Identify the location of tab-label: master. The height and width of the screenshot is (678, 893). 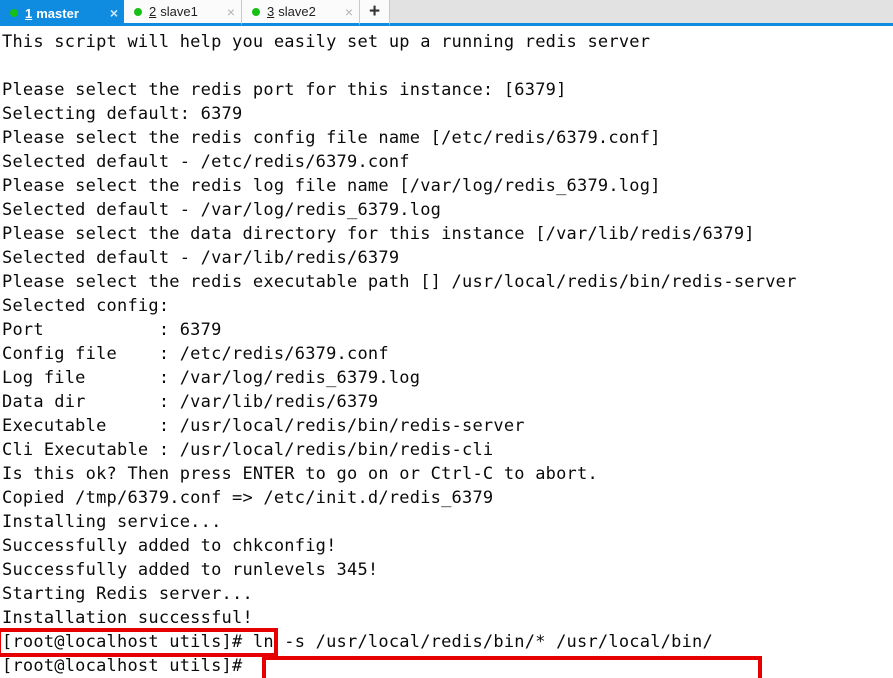
(57, 13).